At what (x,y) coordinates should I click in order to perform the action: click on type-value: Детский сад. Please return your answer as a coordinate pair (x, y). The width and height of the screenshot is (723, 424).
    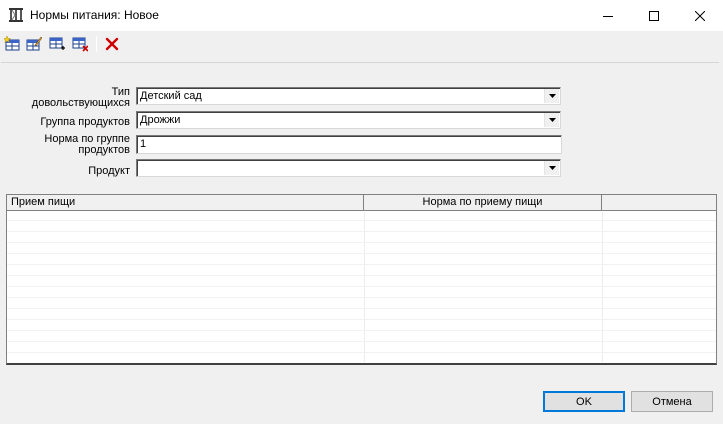
    Looking at the image, I should click on (171, 96).